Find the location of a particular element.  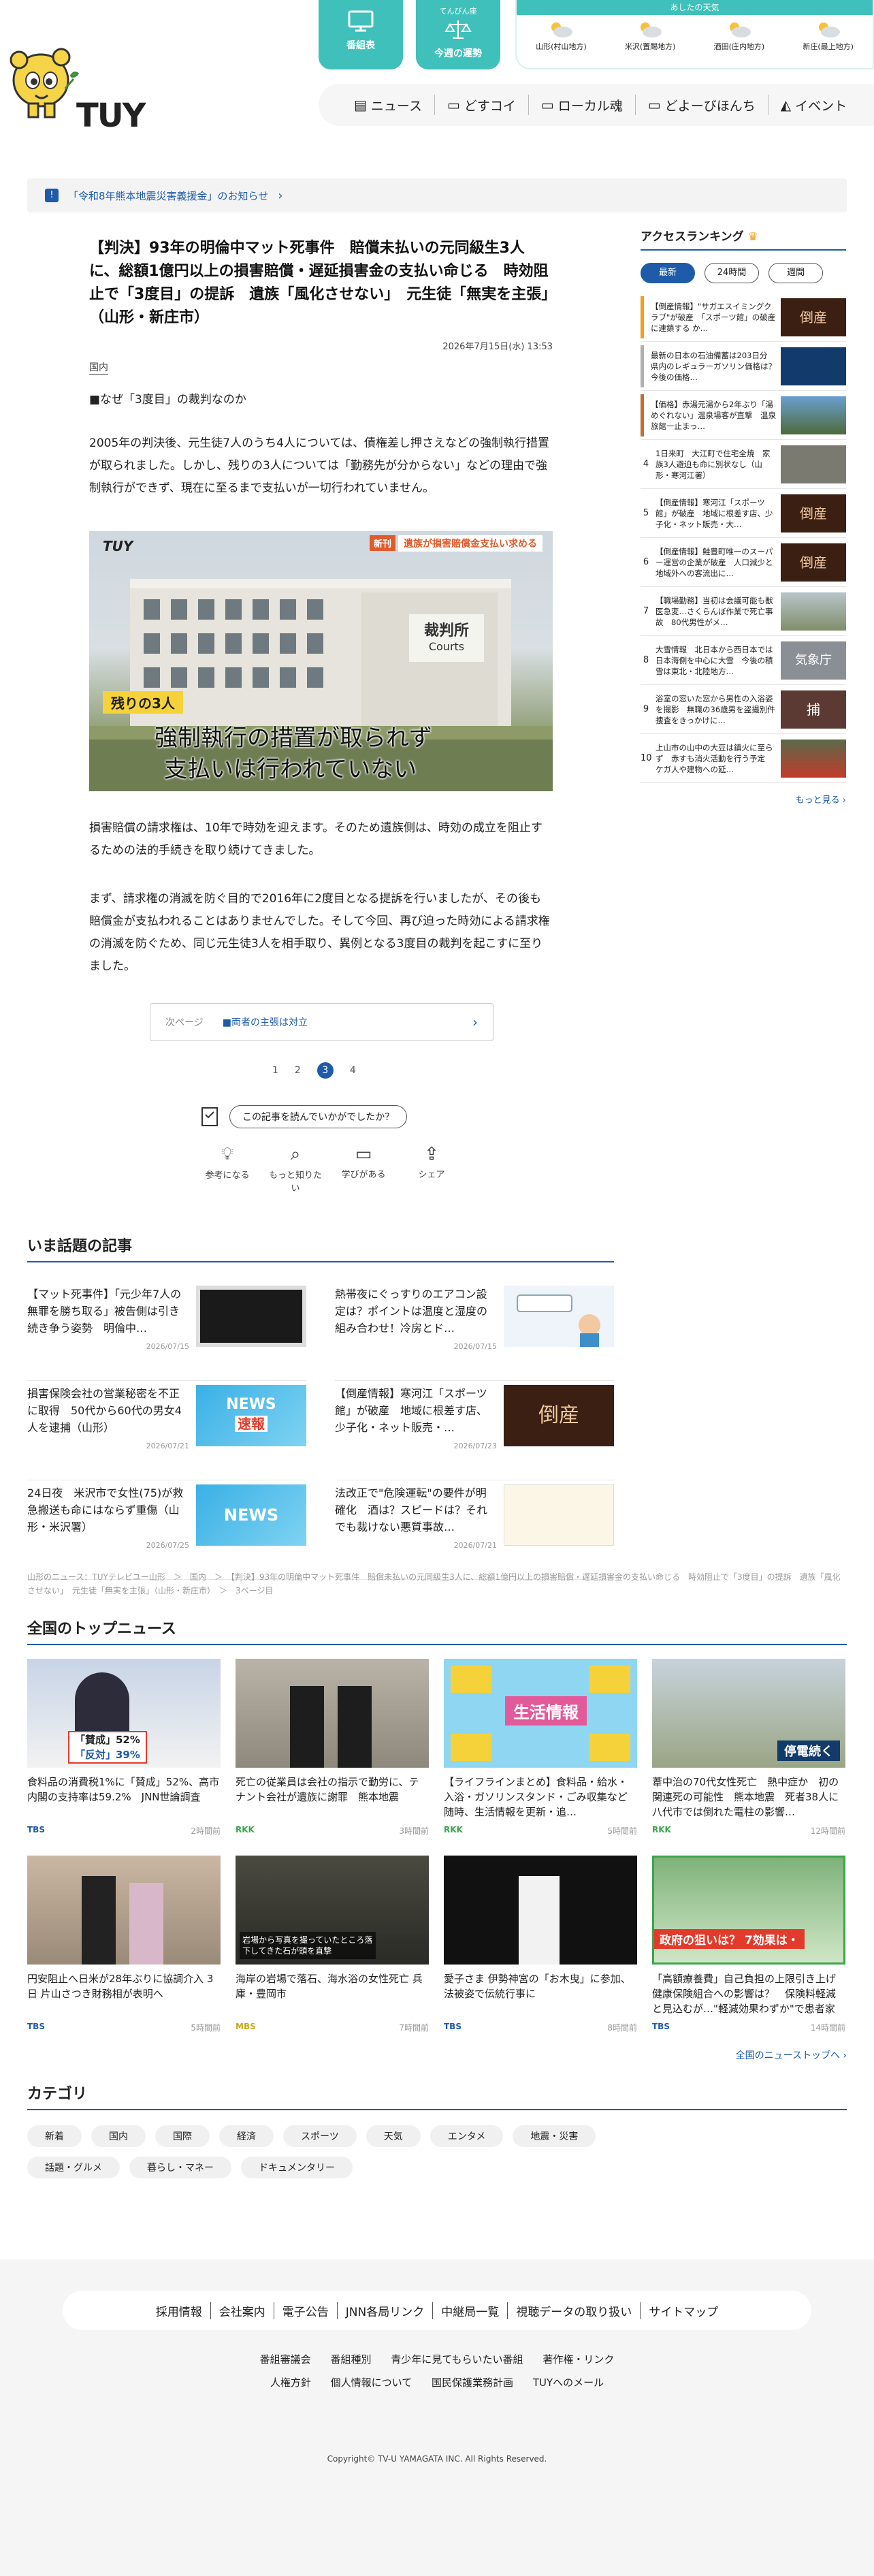

national-title: 全国のトップニュース is located at coordinates (437, 1631).